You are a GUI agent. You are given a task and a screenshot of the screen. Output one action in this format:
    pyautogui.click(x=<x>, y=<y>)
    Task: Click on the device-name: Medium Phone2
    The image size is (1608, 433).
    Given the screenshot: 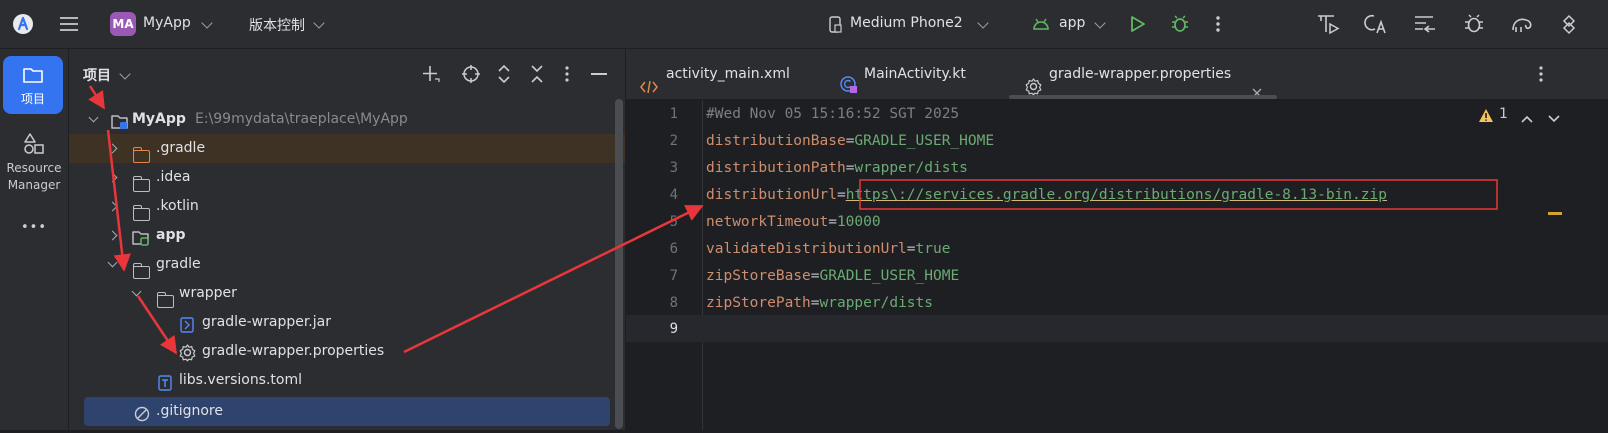 What is the action you would take?
    pyautogui.click(x=906, y=23)
    